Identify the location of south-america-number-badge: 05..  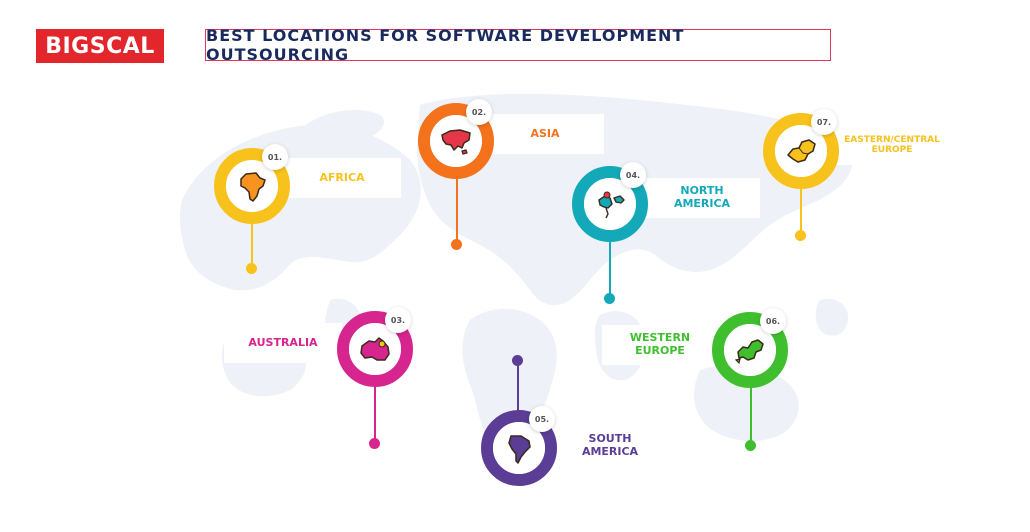
(542, 419).